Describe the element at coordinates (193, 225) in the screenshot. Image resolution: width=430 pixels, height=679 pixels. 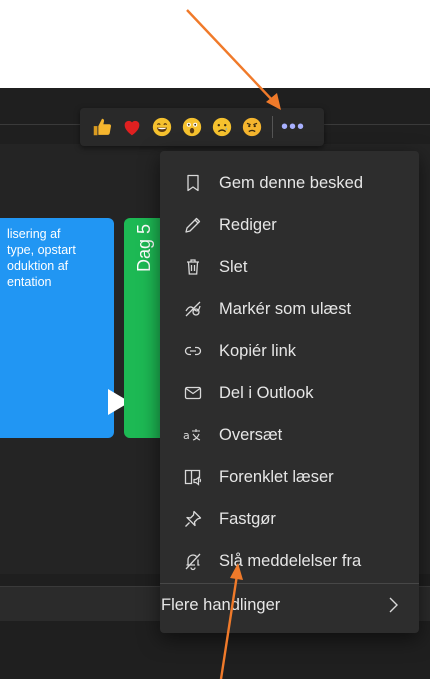
I see `pencil-icon` at that location.